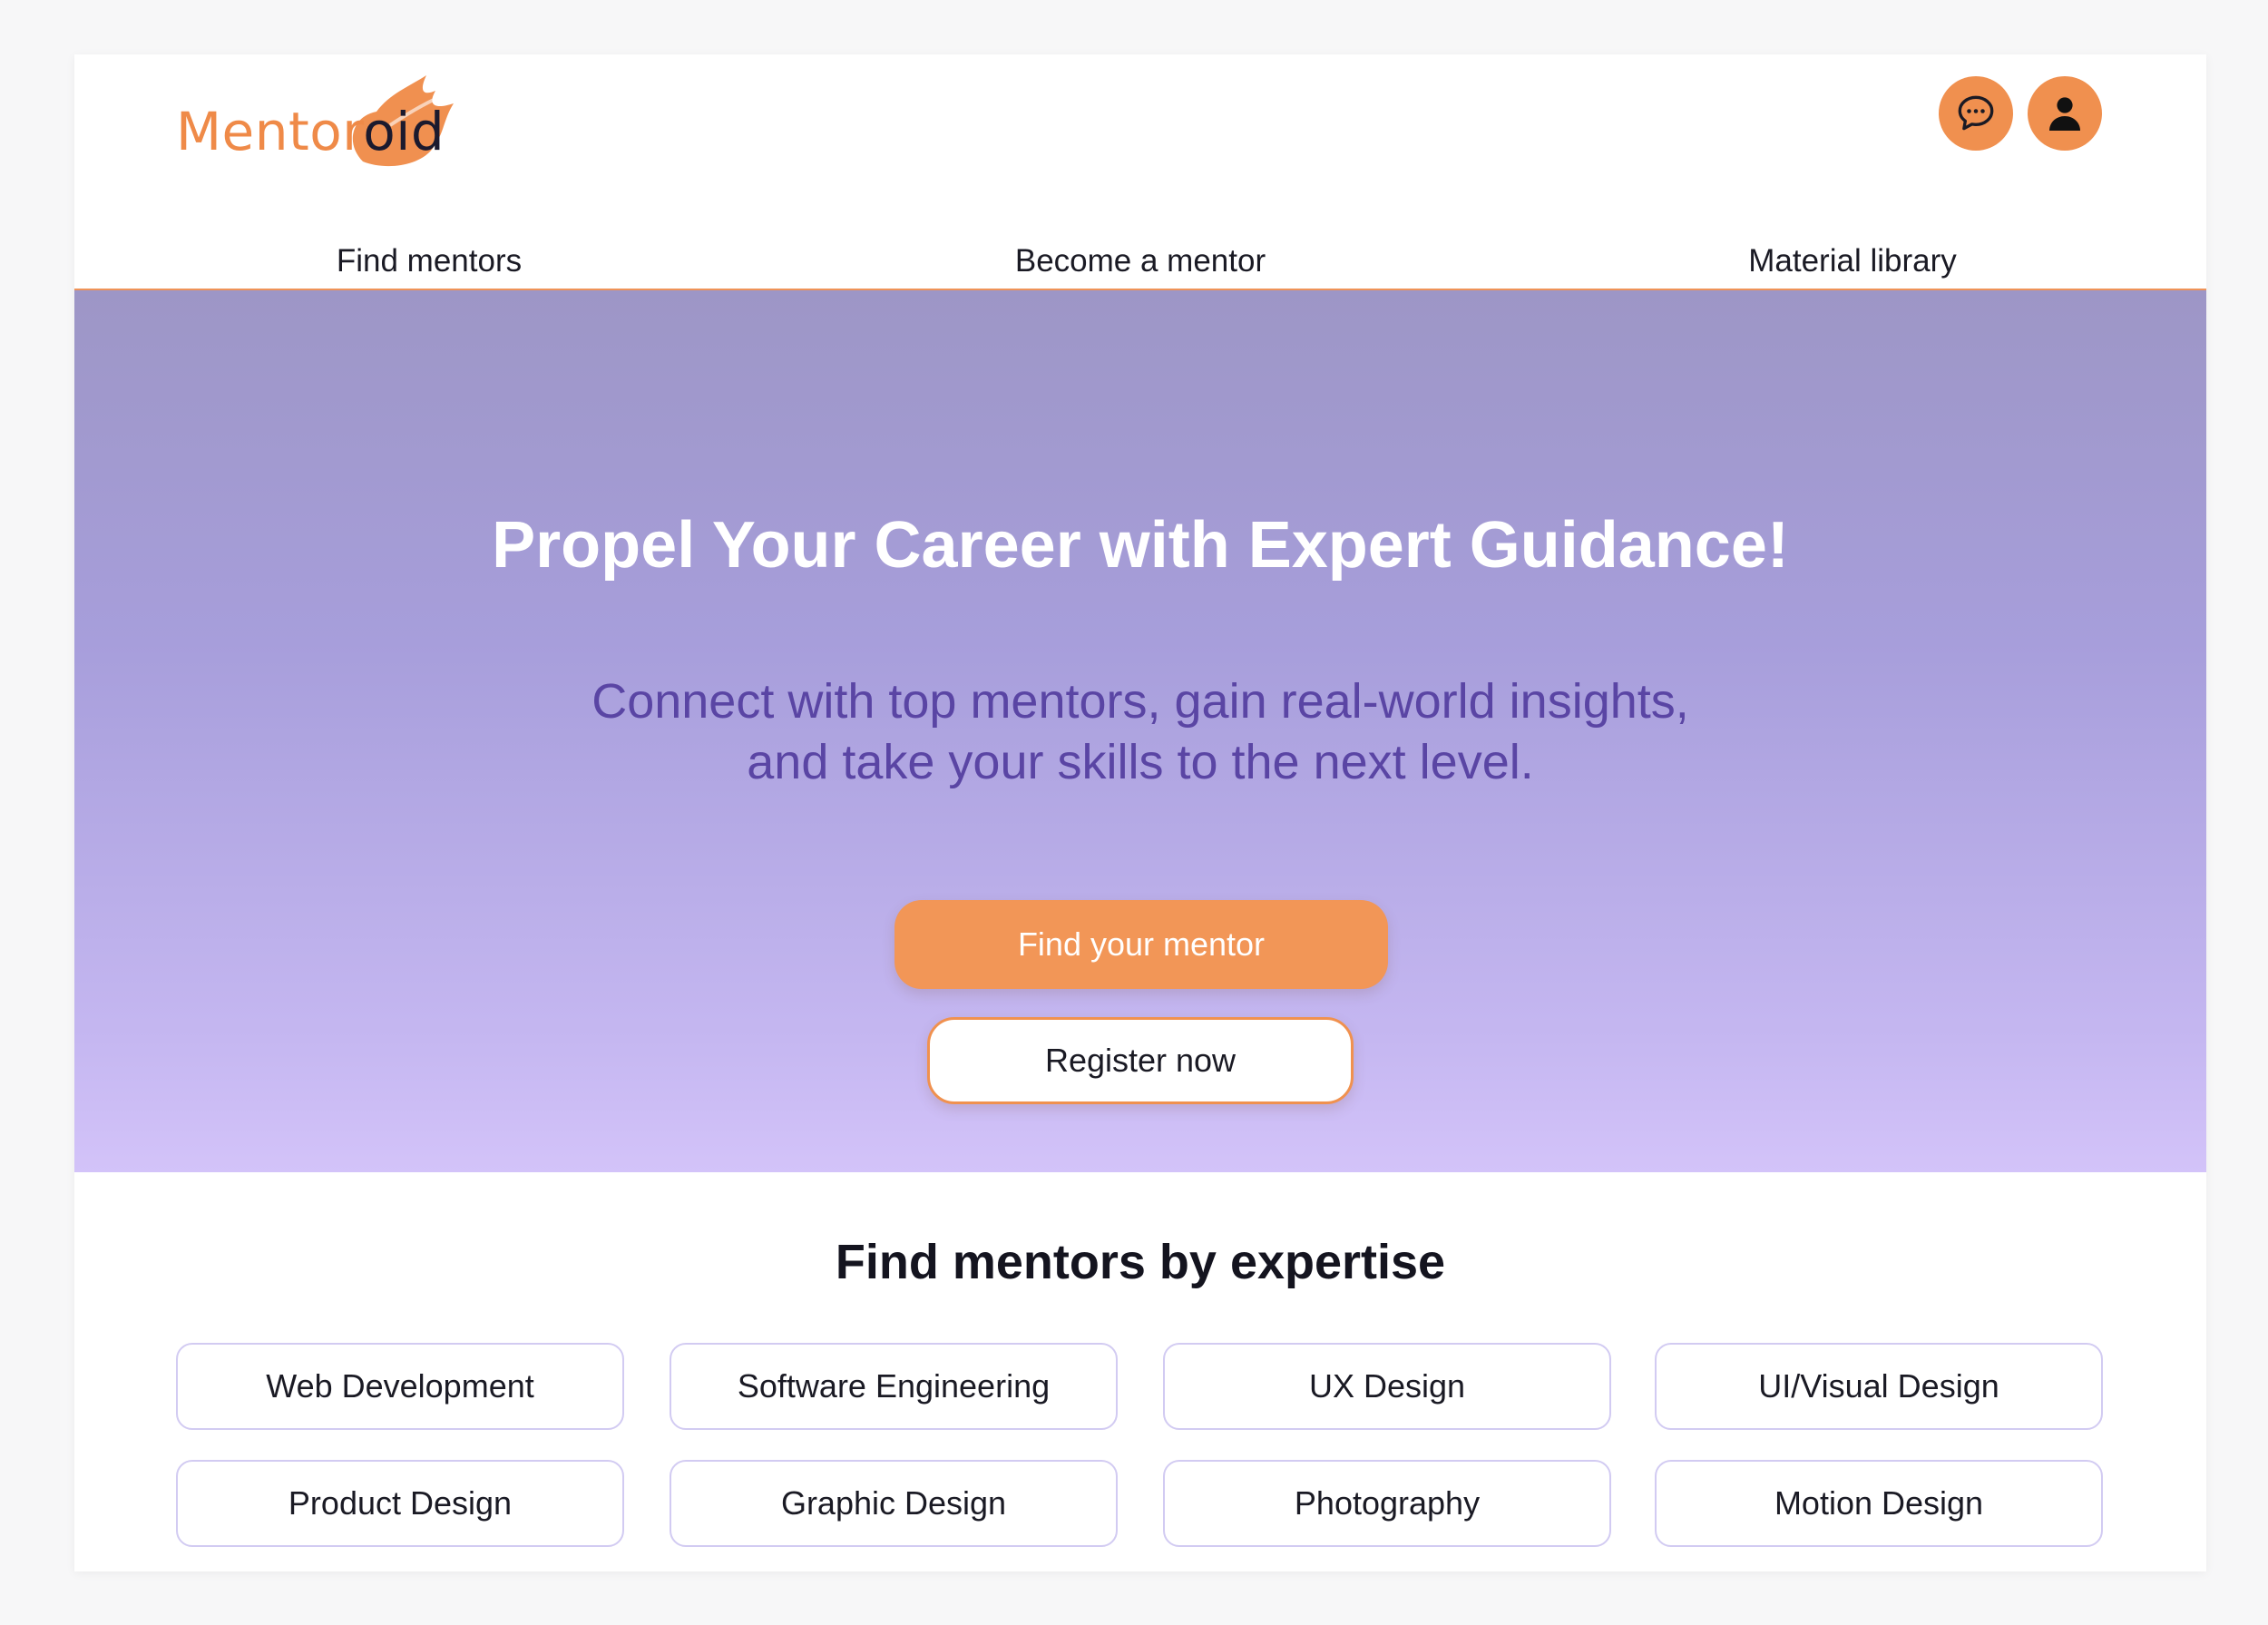 This screenshot has height=1625, width=2268. Describe the element at coordinates (270, 132) in the screenshot. I see `logo-part-mentor: Mentor` at that location.